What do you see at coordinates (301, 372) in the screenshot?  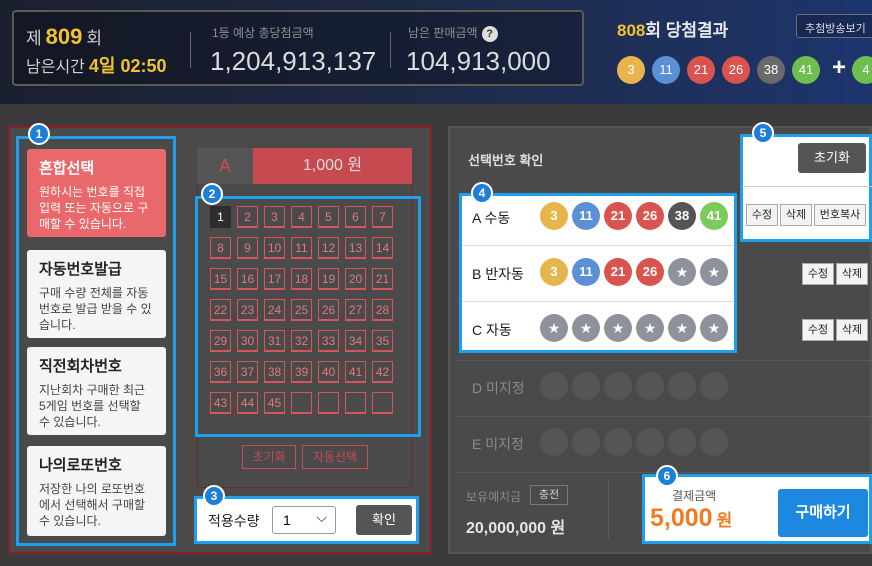 I see `number-cell: 39` at bounding box center [301, 372].